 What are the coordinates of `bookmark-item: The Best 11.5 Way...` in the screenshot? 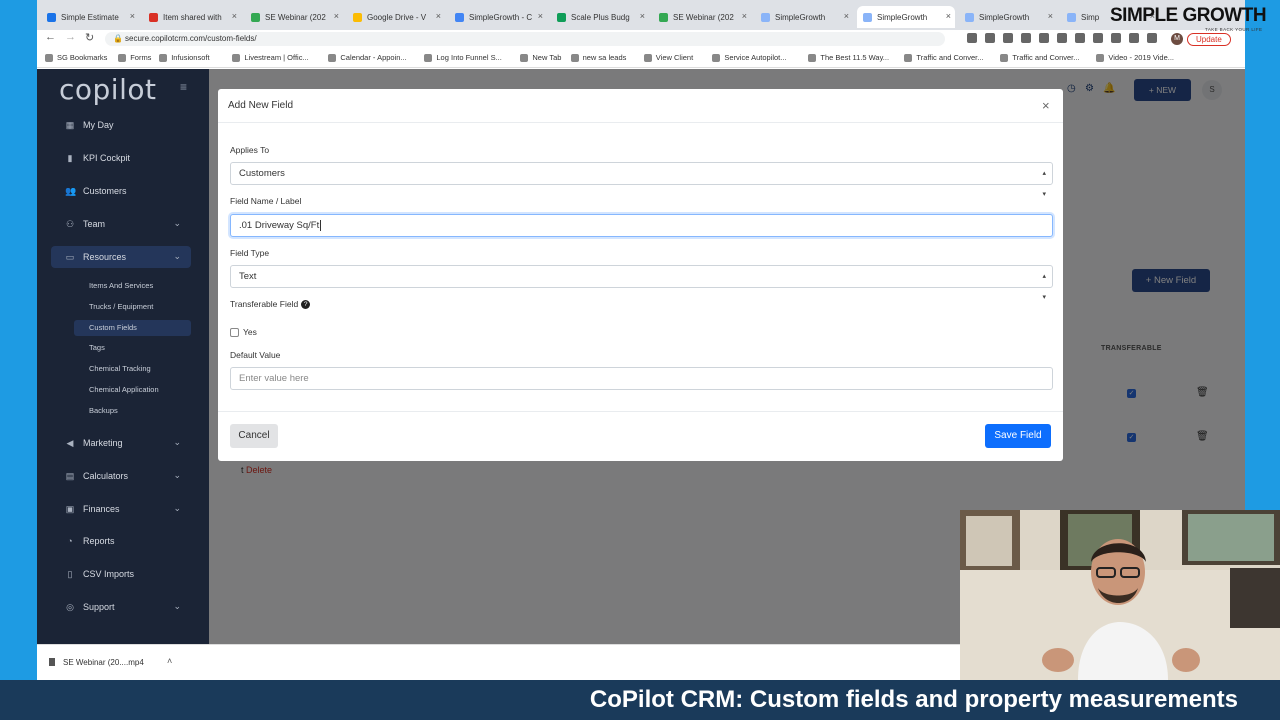 It's located at (848, 57).